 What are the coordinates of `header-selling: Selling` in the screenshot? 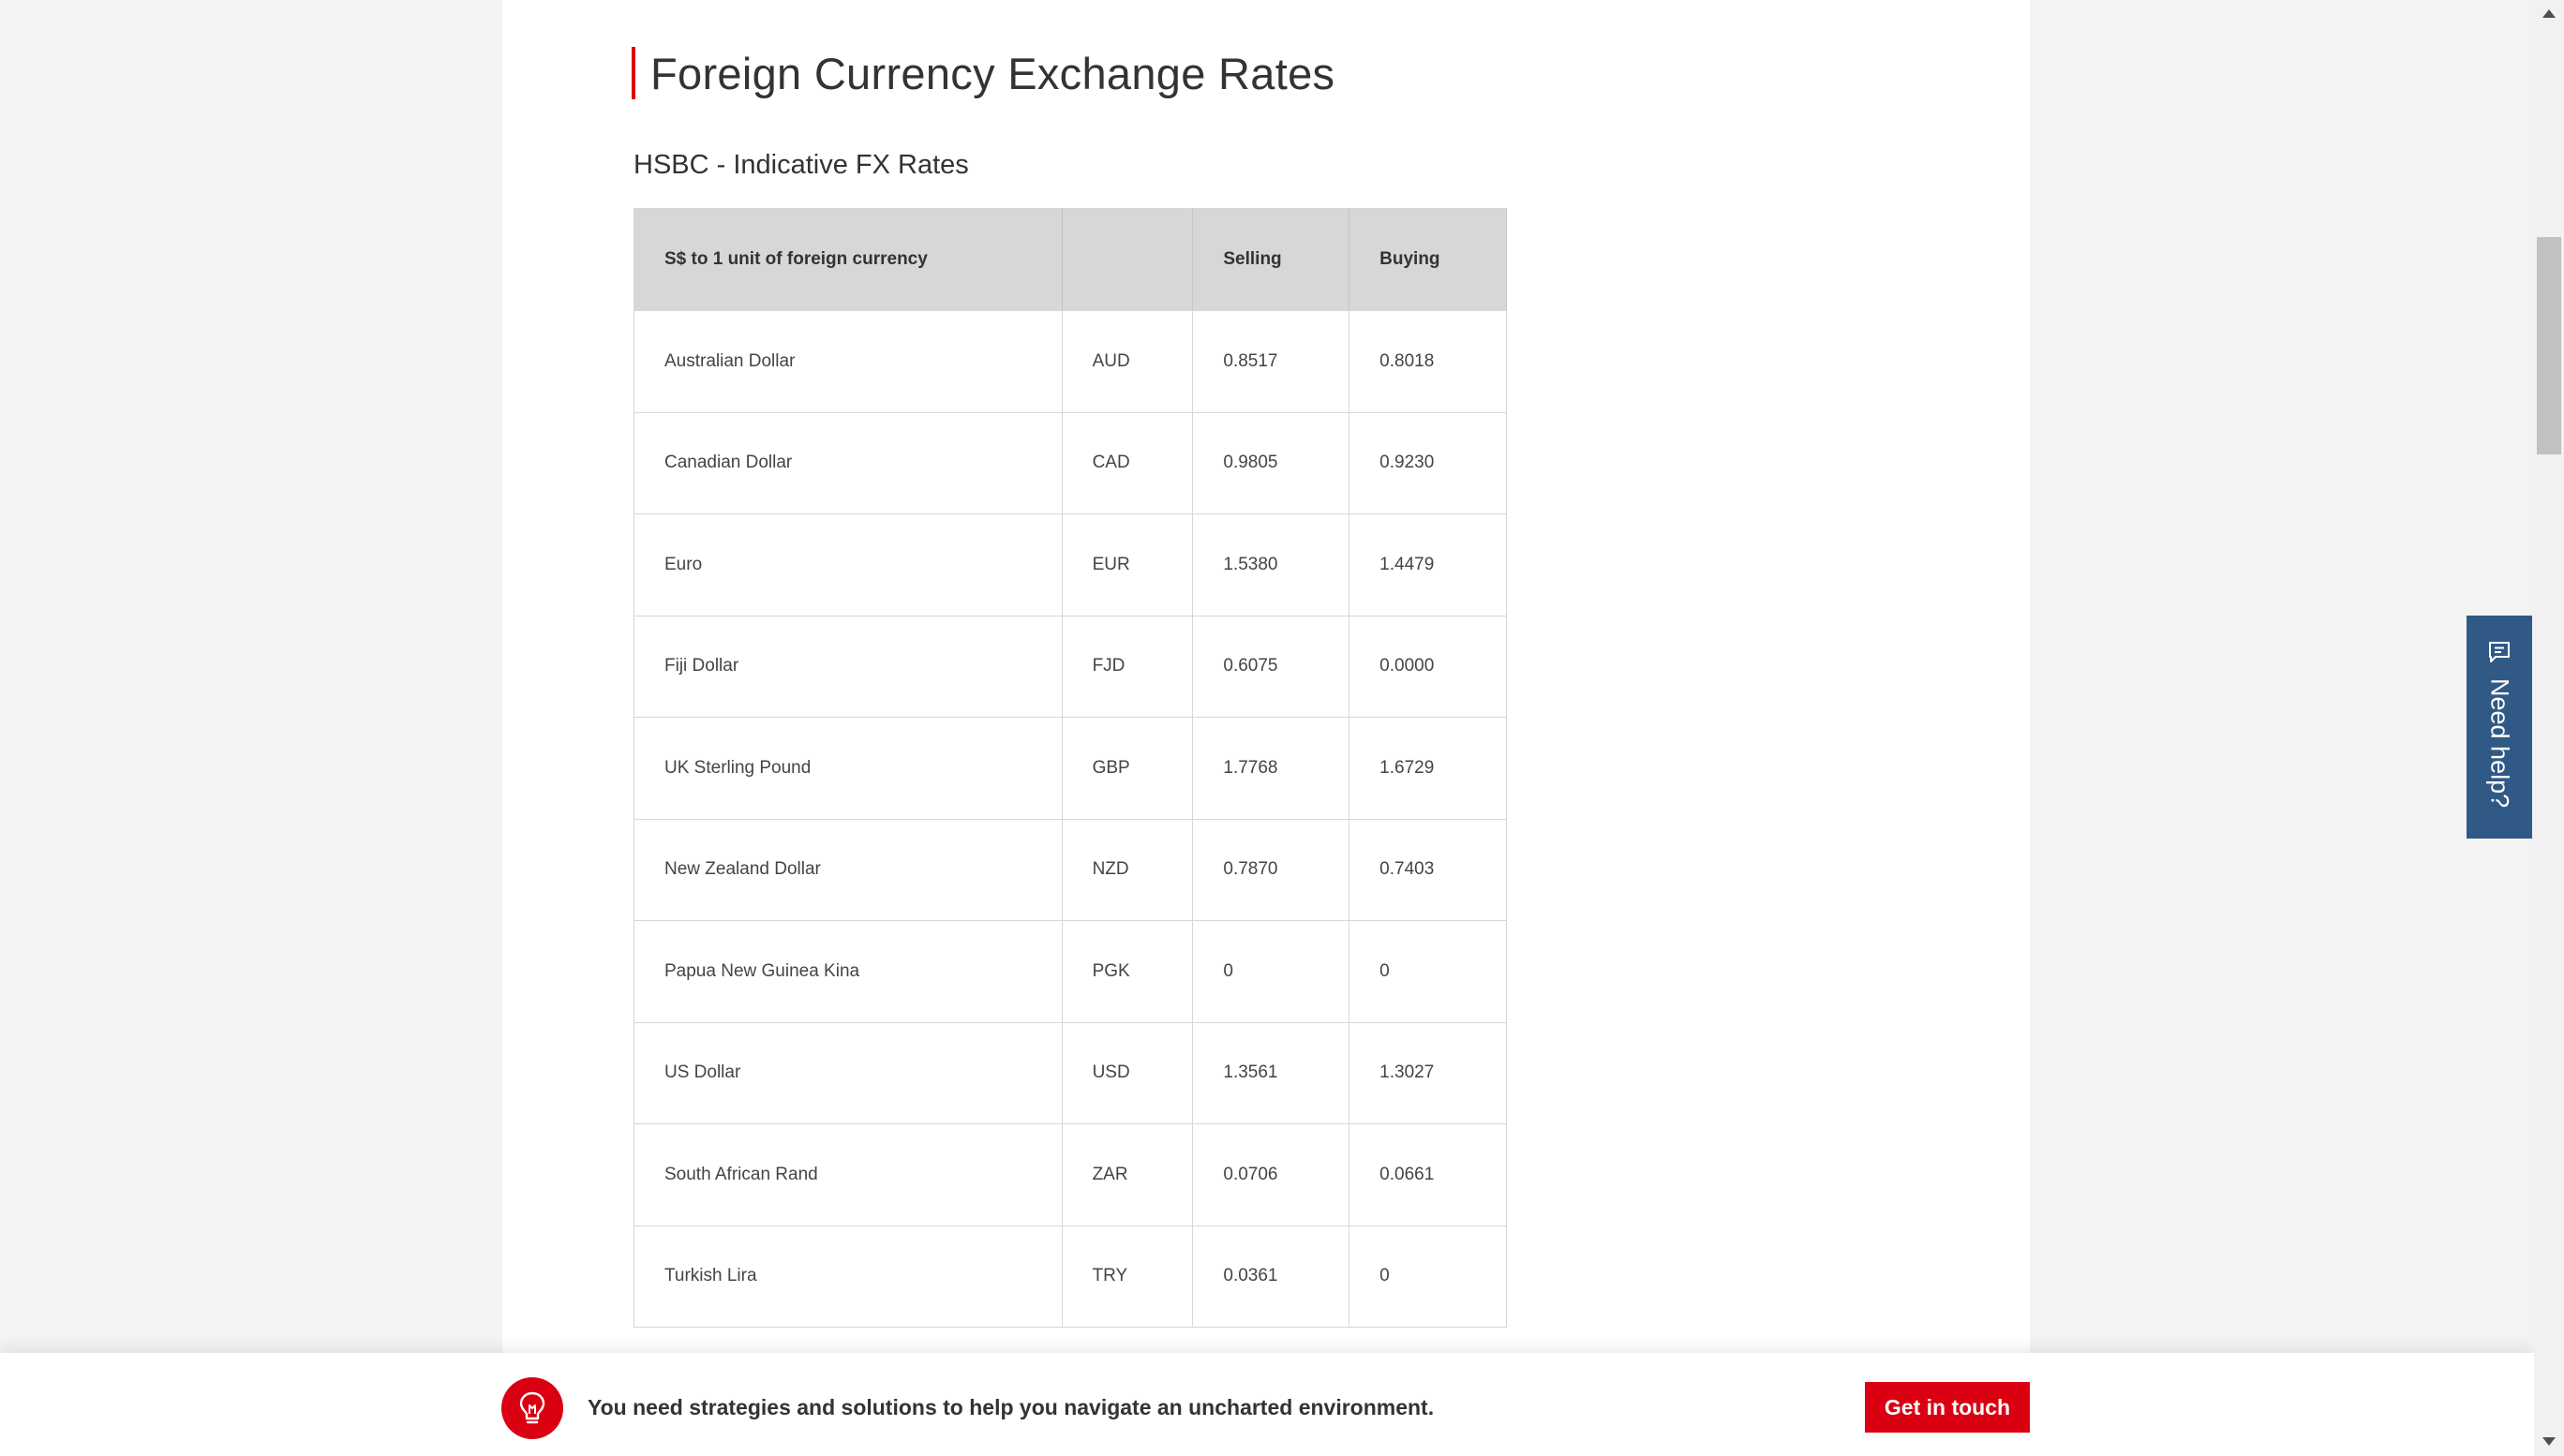 It's located at (1271, 259).